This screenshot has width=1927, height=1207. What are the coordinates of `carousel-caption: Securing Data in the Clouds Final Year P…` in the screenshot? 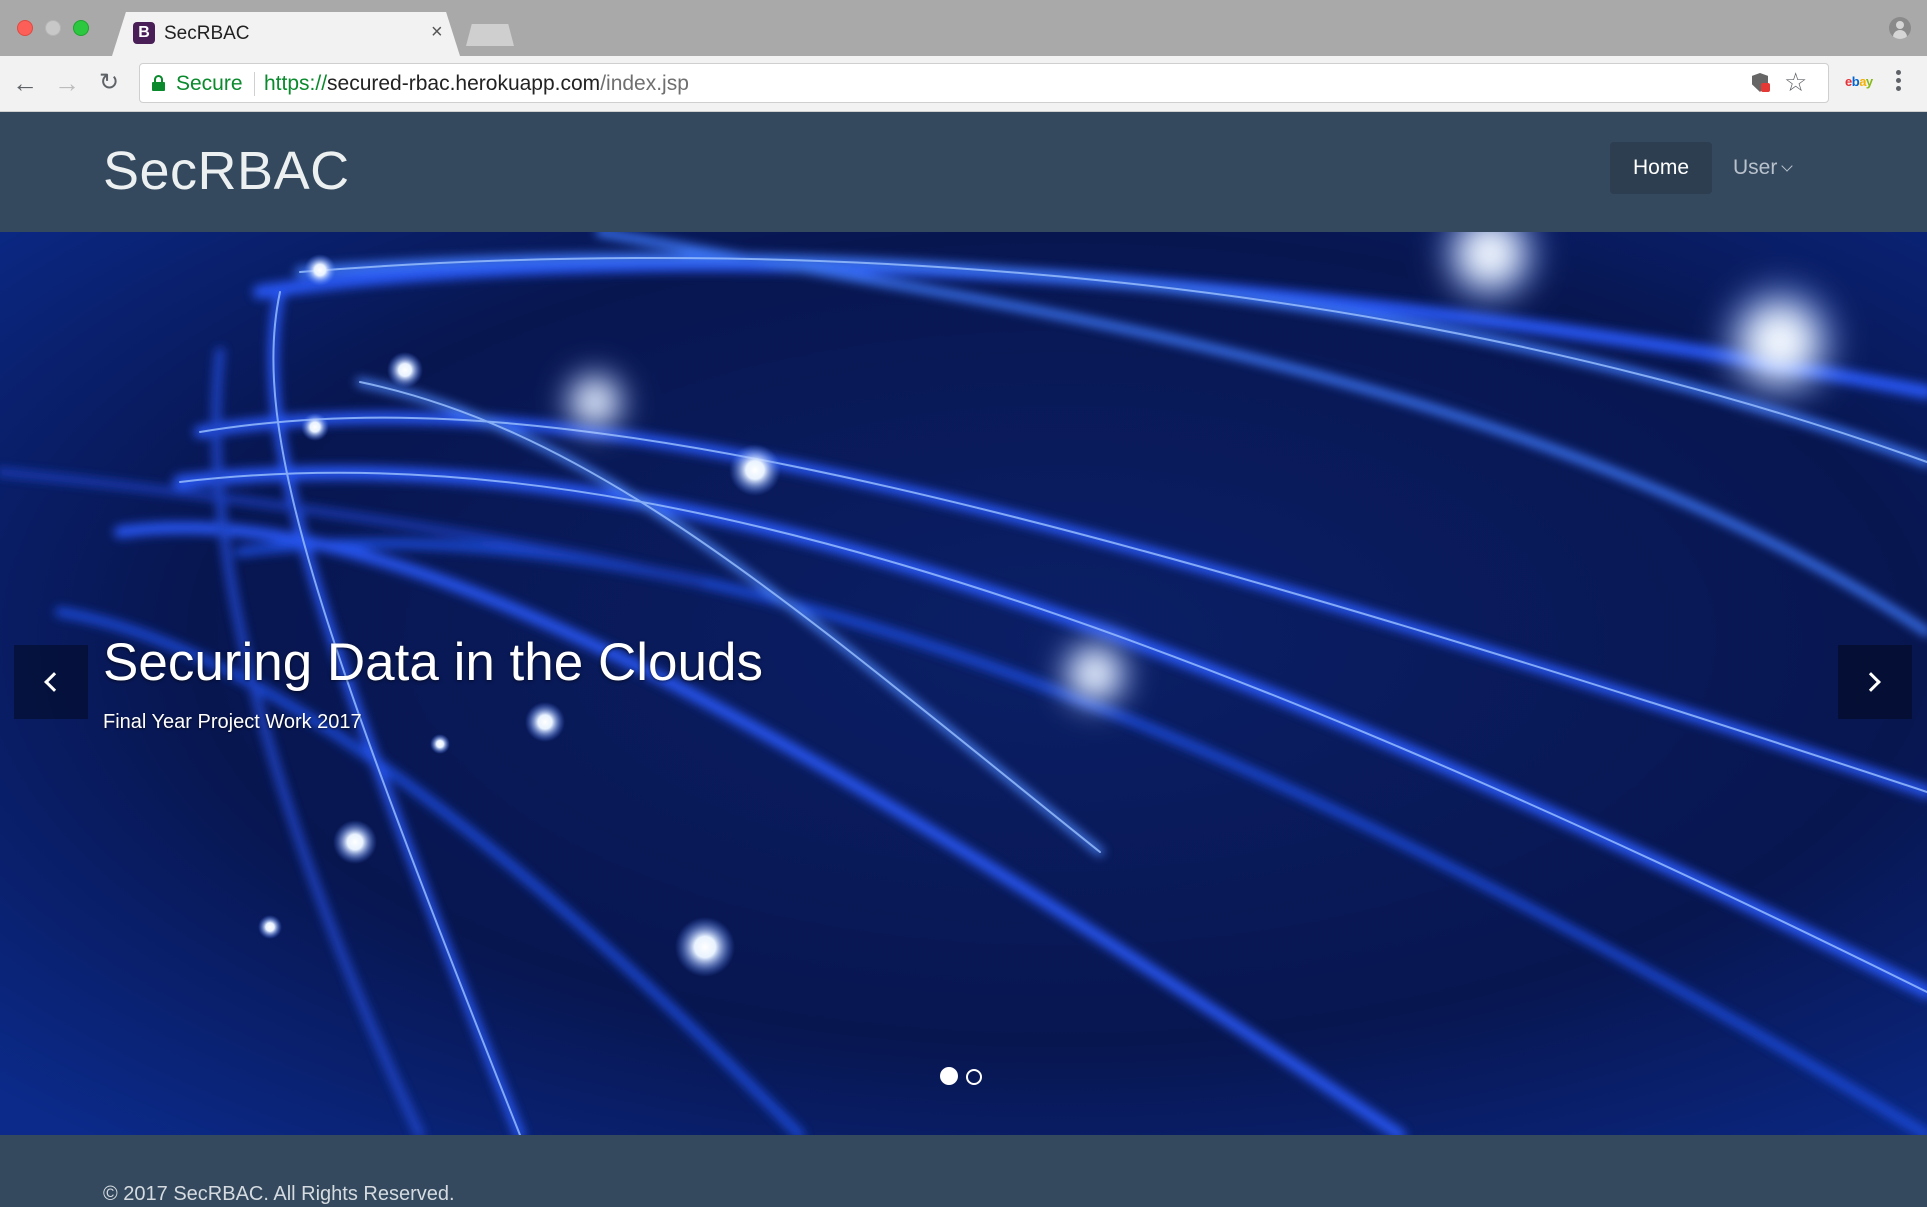 It's located at (433, 683).